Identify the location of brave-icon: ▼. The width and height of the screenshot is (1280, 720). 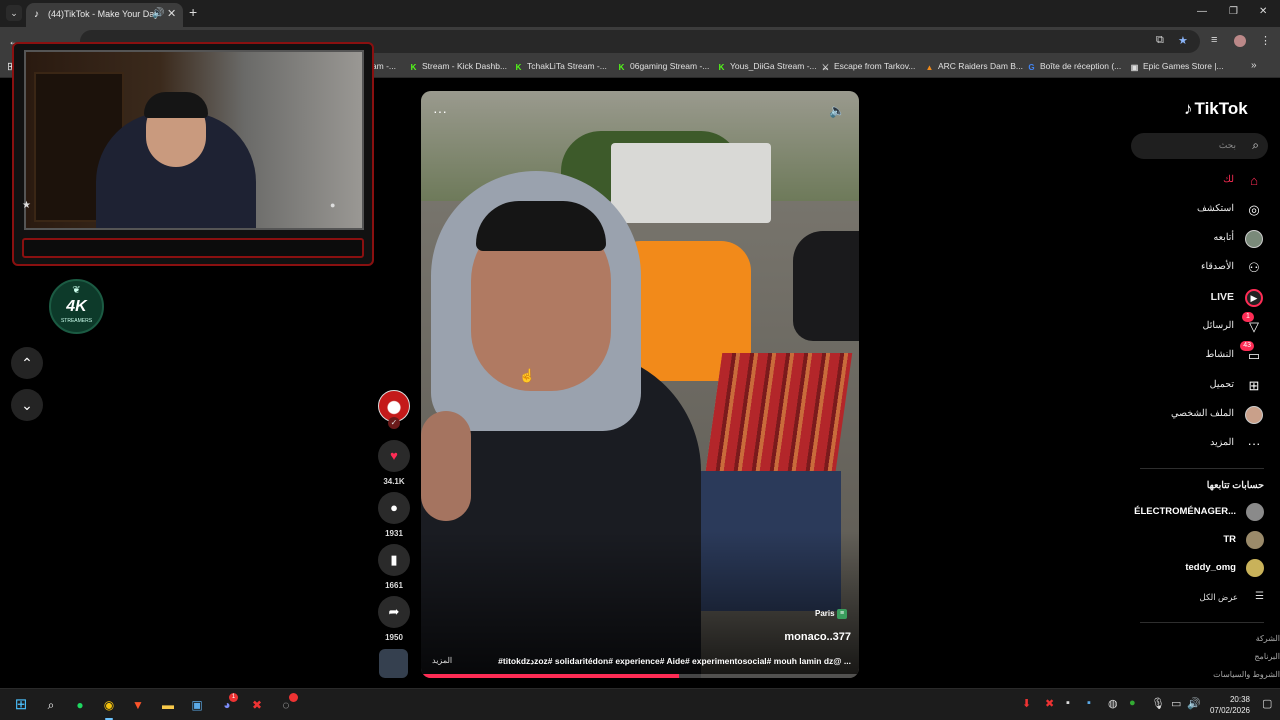
(138, 705).